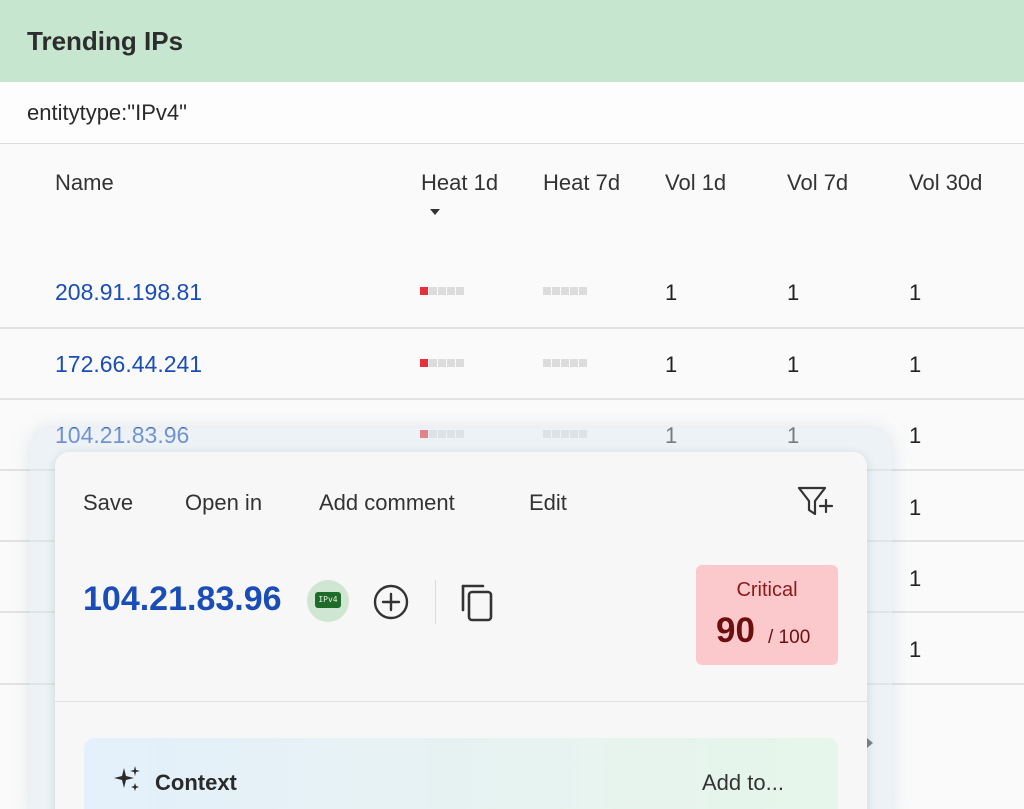 The image size is (1024, 809). I want to click on risk-score-badge: Critical 90 / 100, so click(767, 615).